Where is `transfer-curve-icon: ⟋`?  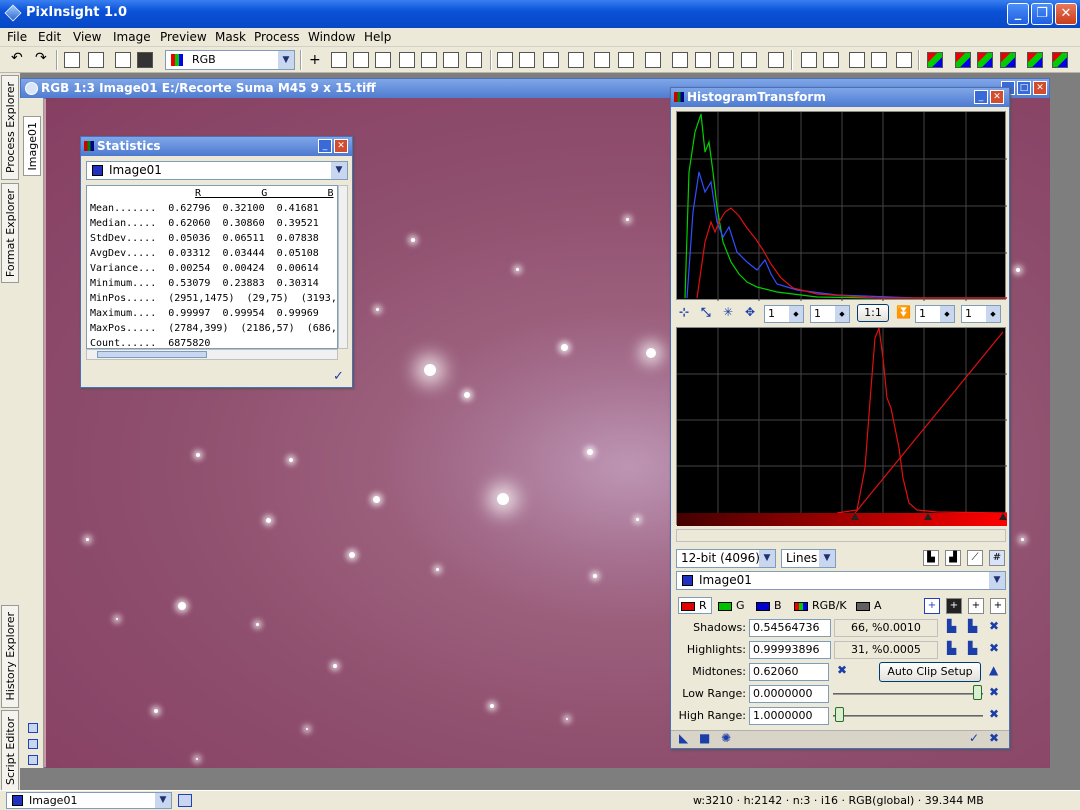
transfer-curve-icon: ⟋ is located at coordinates (975, 558).